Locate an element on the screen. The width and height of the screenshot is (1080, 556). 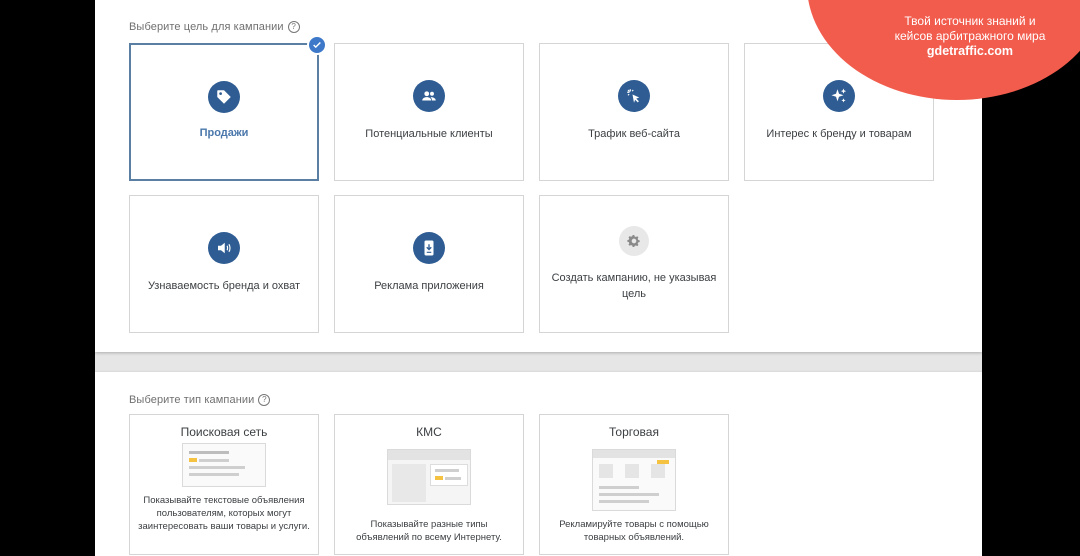
goal-label: Продажи is located at coordinates (224, 133).